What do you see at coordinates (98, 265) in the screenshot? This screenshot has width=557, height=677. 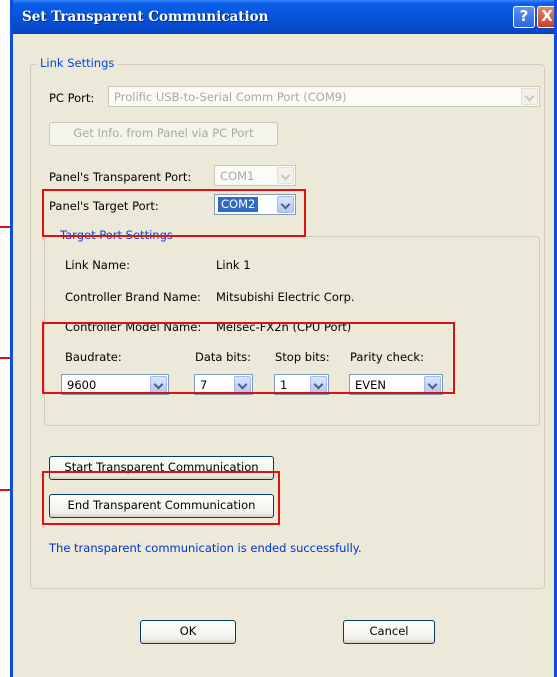 I see `link-name-label: Link Name:` at bounding box center [98, 265].